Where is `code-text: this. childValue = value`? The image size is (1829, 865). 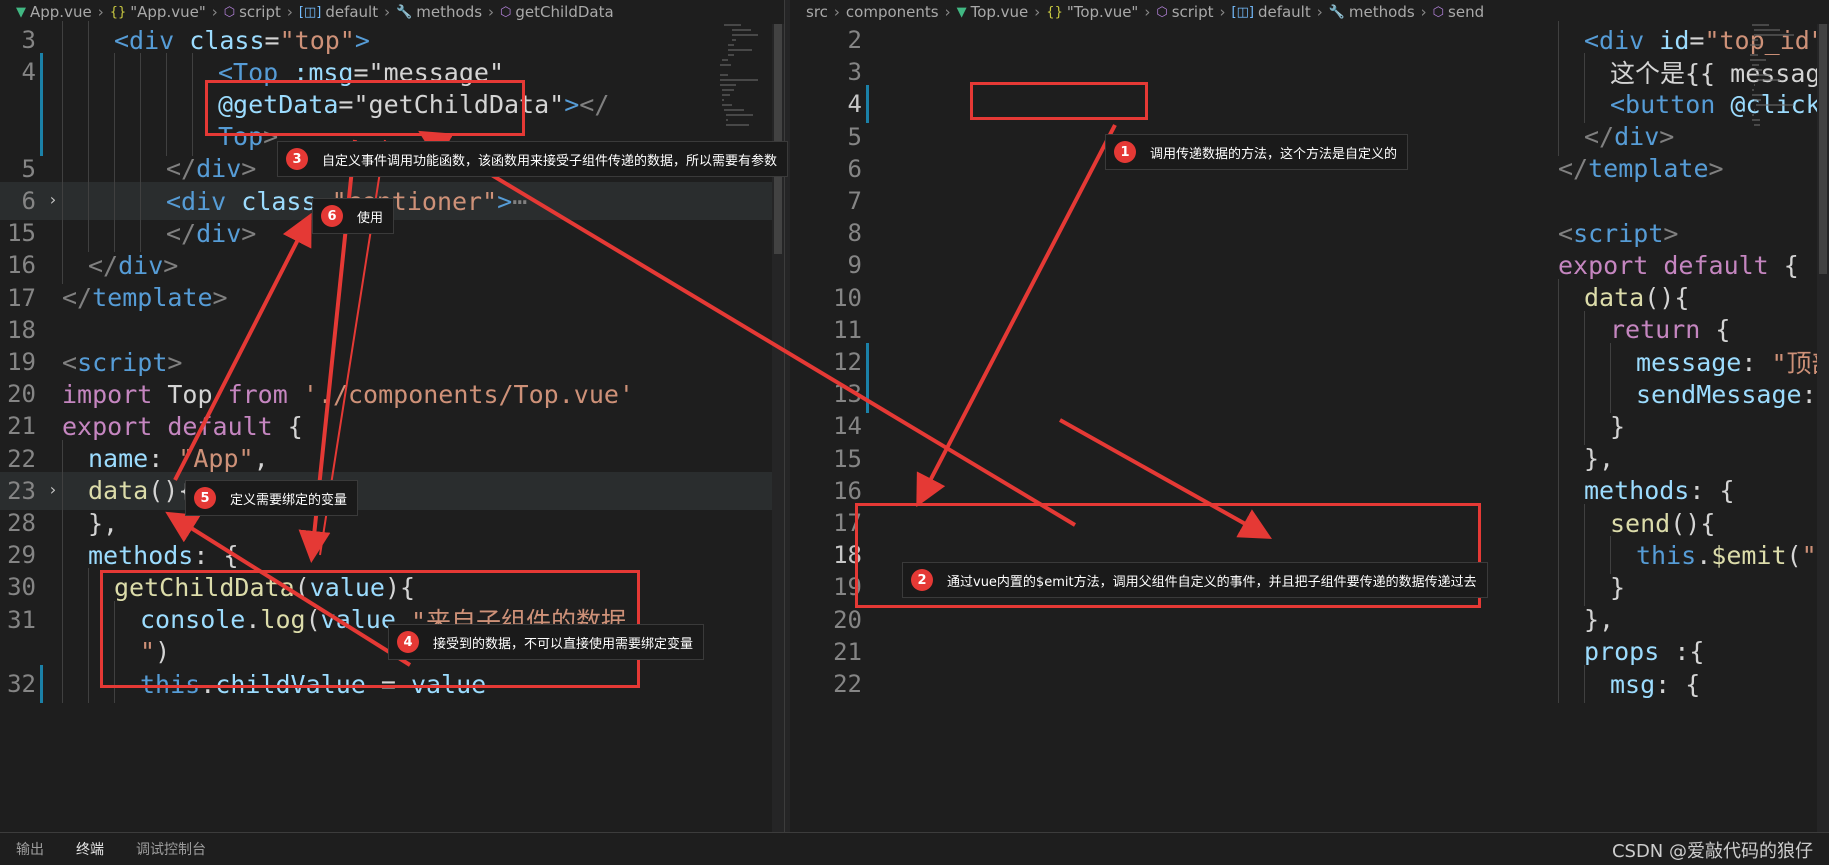 code-text: this. childValue = value is located at coordinates (313, 684).